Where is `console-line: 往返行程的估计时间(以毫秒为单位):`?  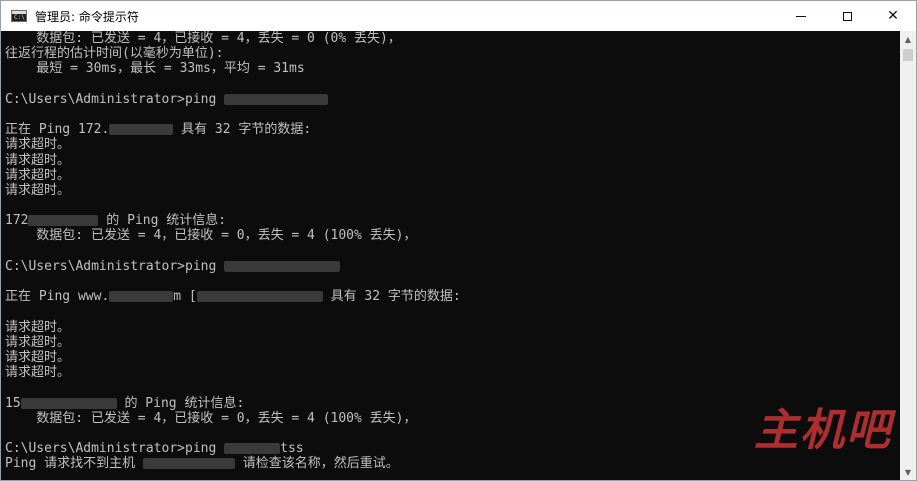
console-line: 往返行程的估计时间(以毫秒为单位): is located at coordinates (233, 53).